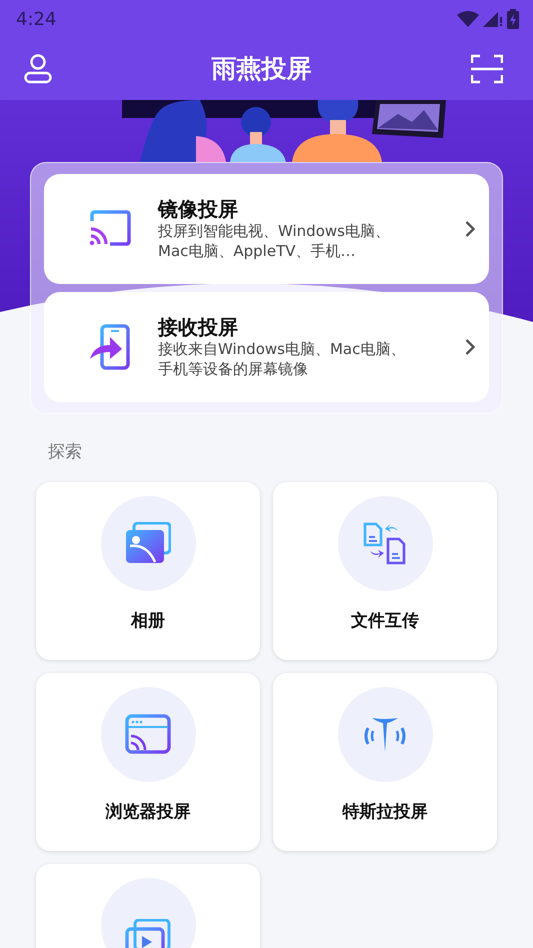  I want to click on scan-icon, so click(487, 69).